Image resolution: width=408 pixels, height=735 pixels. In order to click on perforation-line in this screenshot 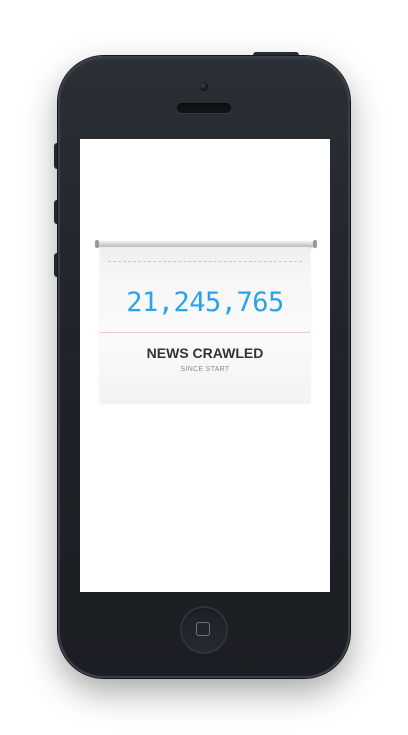, I will do `click(205, 261)`.